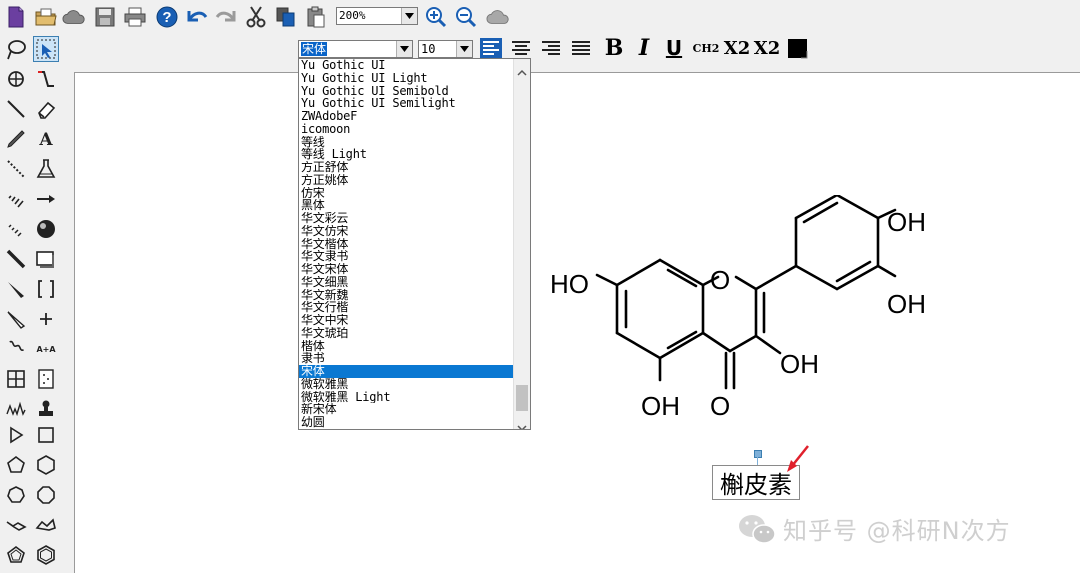  I want to click on font-option: 华文彩云, so click(406, 218).